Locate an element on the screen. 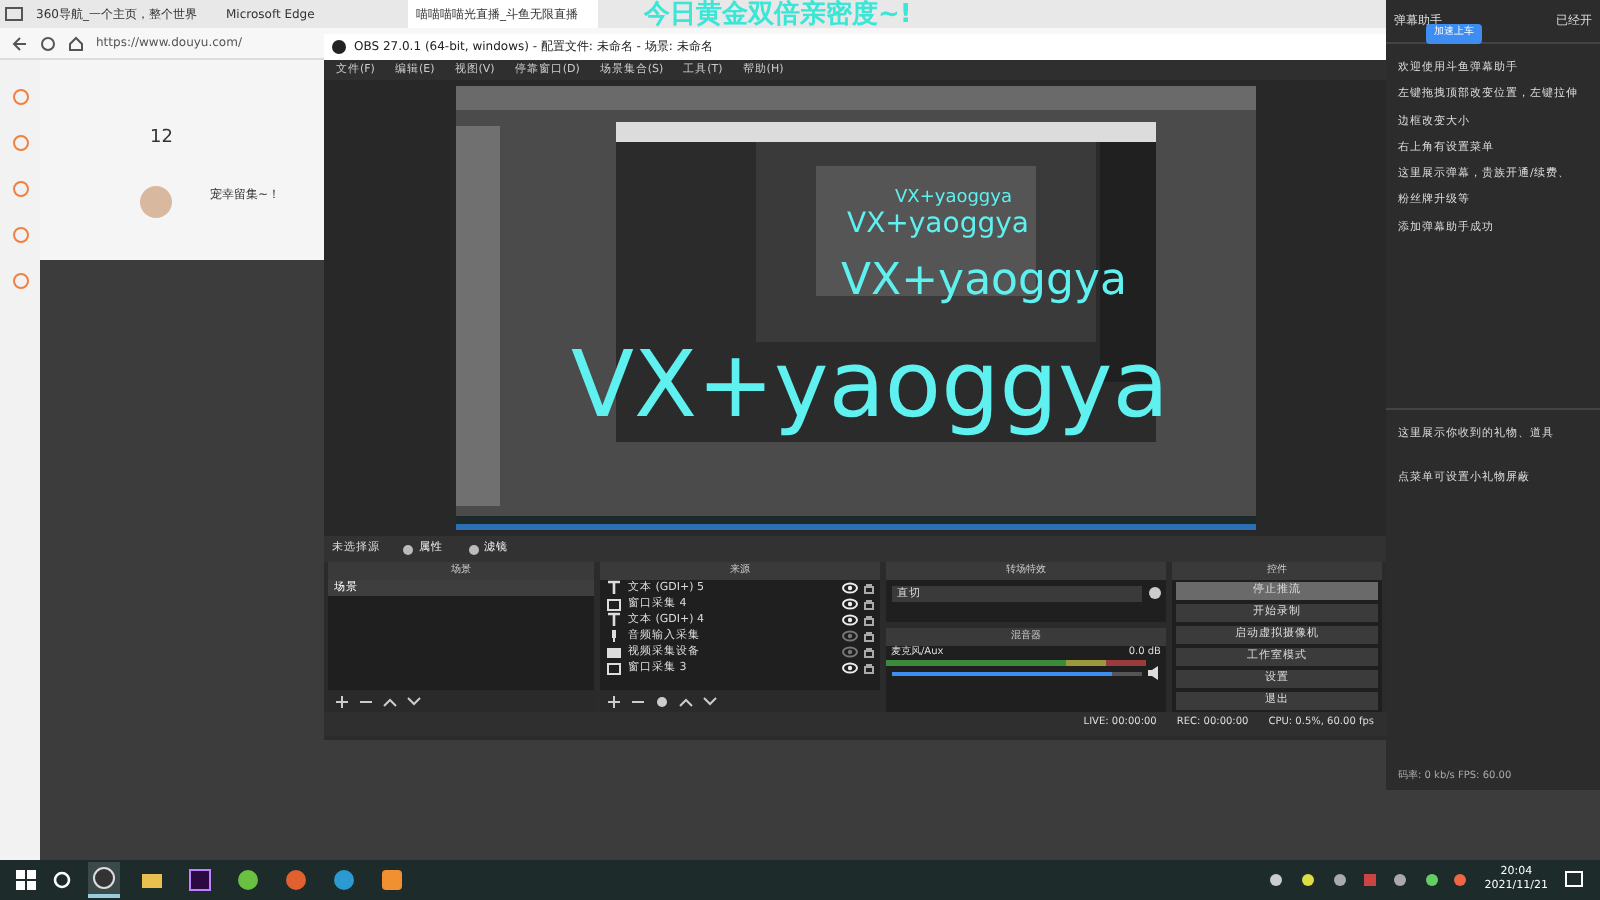 Image resolution: width=1600 pixels, height=900 pixels. folder-icon is located at coordinates (152, 880).